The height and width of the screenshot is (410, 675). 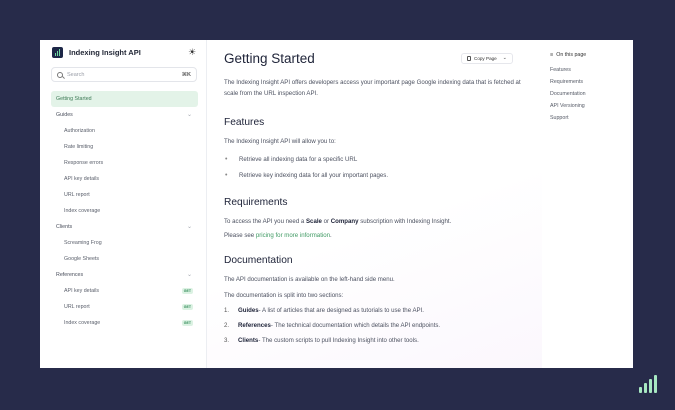 What do you see at coordinates (568, 55) in the screenshot?
I see `toc-heading: ≡ On this page` at bounding box center [568, 55].